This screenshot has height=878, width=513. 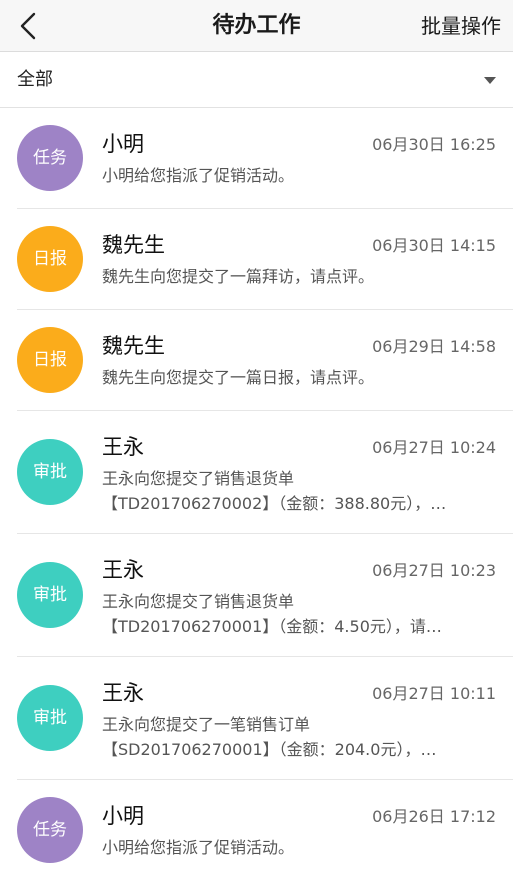 What do you see at coordinates (256, 360) in the screenshot?
I see `list-item: 日报 魏先生 06月29日 14:58 魏先生向您提交了一篇日报，请点评。` at bounding box center [256, 360].